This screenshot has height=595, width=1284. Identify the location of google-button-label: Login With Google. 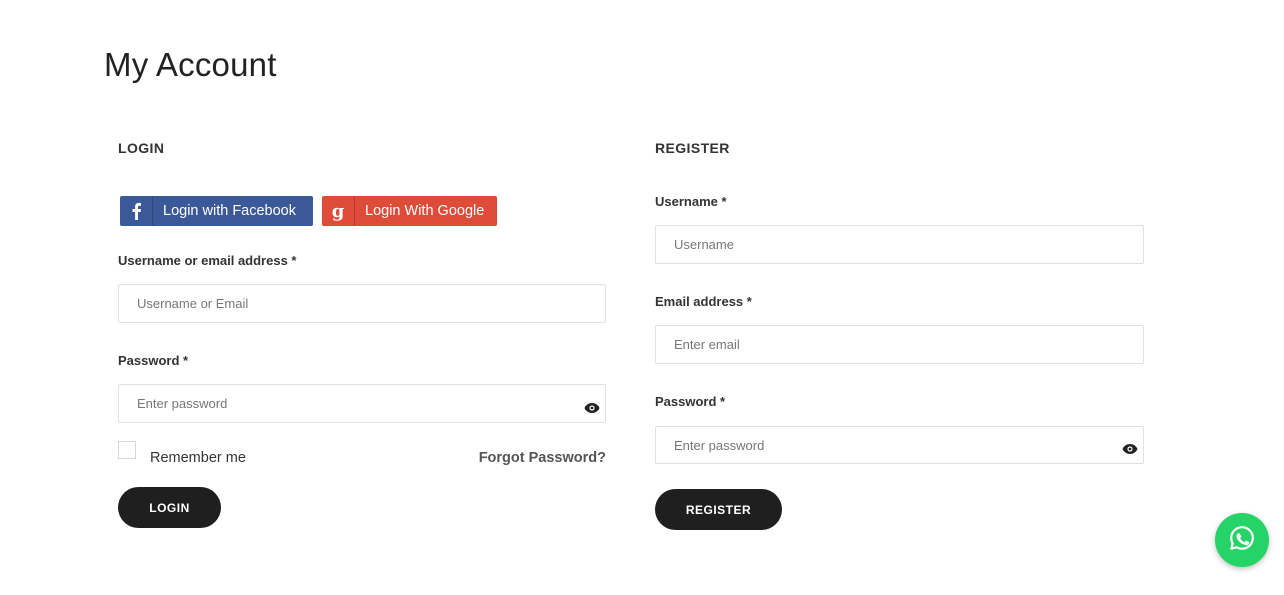
(425, 211).